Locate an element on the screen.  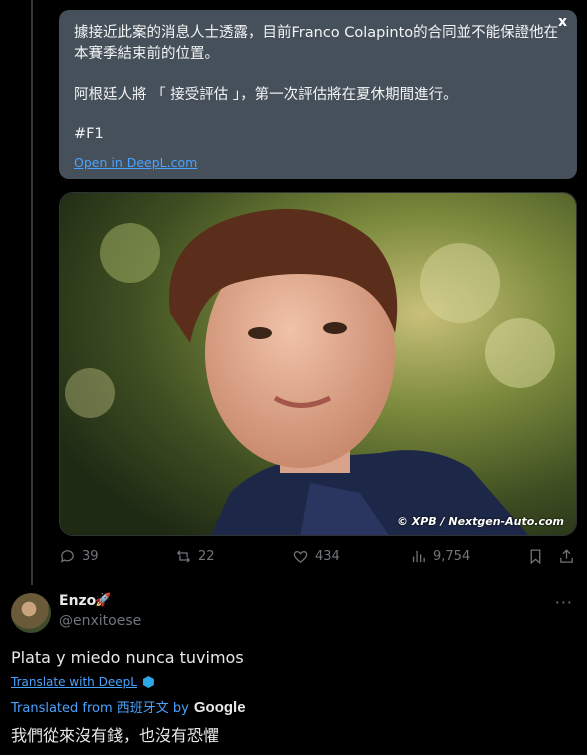
close-icon: x is located at coordinates (562, 22).